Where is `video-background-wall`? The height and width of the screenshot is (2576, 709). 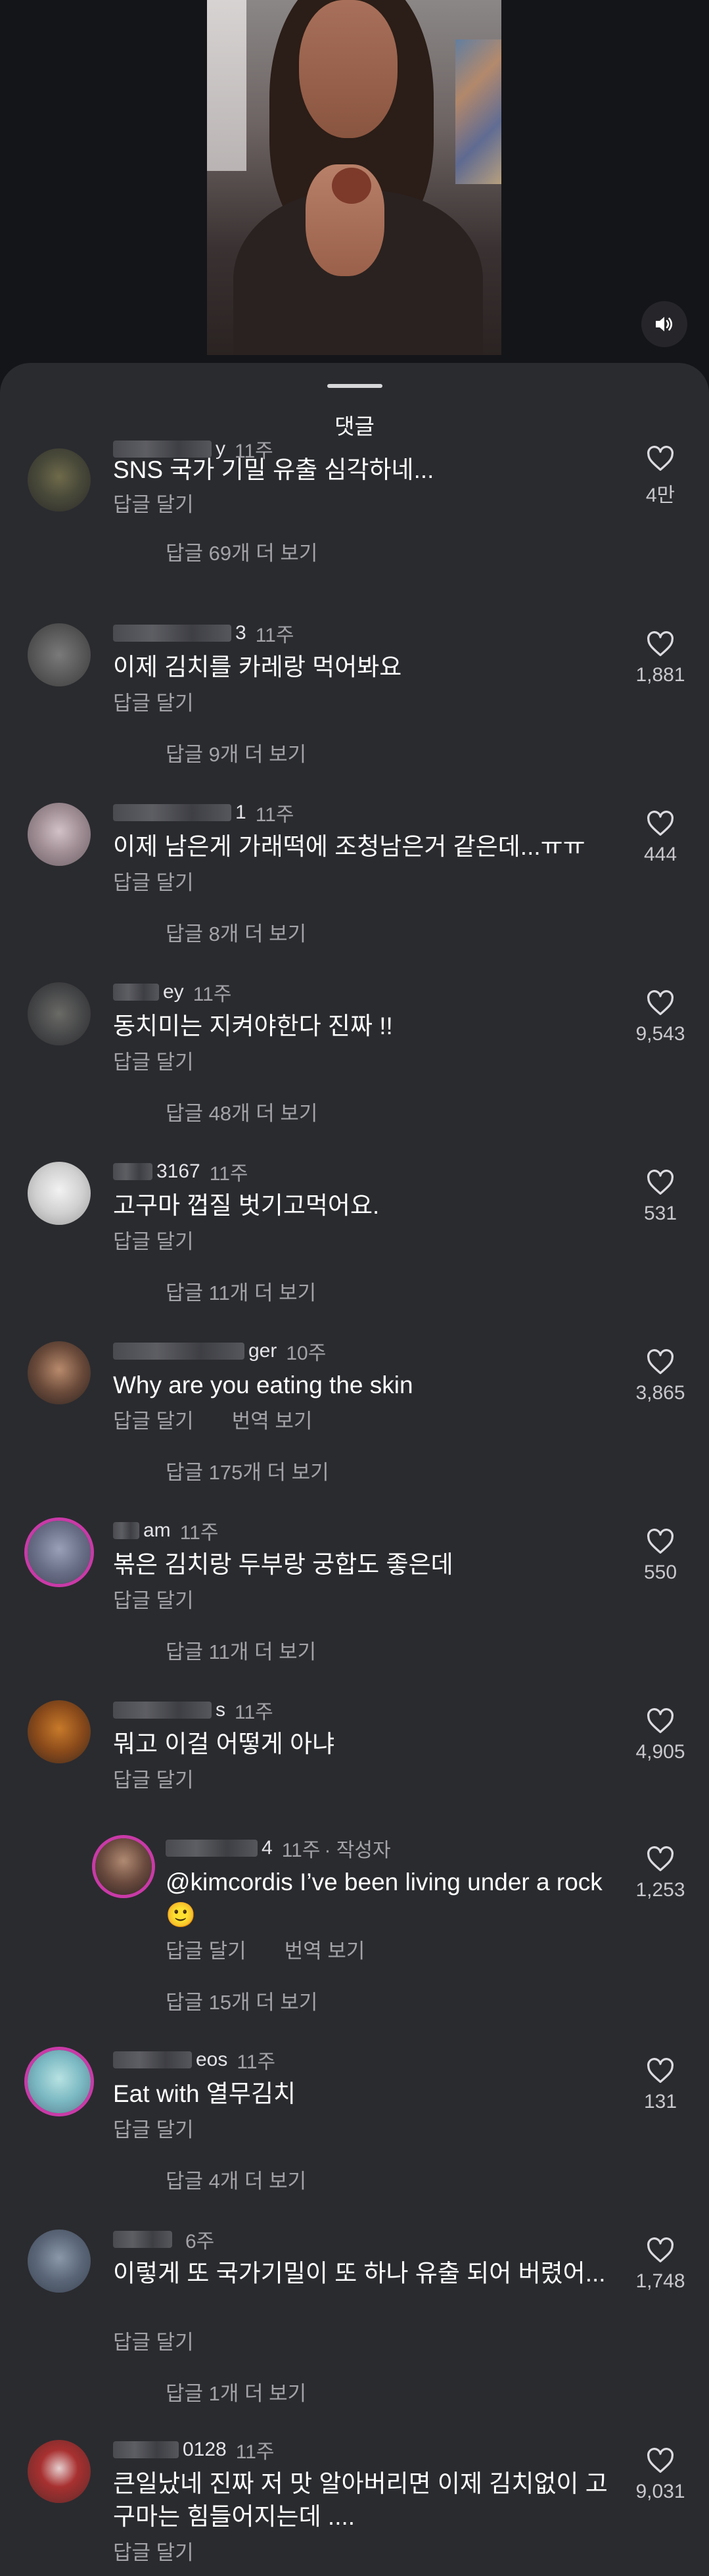 video-background-wall is located at coordinates (226, 86).